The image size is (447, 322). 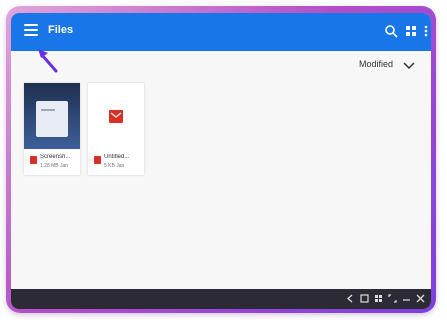 What do you see at coordinates (221, 32) in the screenshot?
I see `app-bar: Files` at bounding box center [221, 32].